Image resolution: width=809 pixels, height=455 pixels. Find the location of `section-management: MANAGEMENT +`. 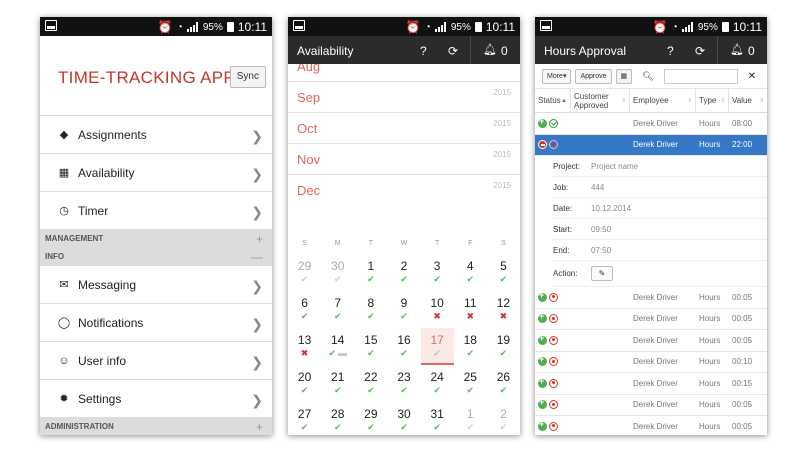

section-management: MANAGEMENT + is located at coordinates (156, 239).